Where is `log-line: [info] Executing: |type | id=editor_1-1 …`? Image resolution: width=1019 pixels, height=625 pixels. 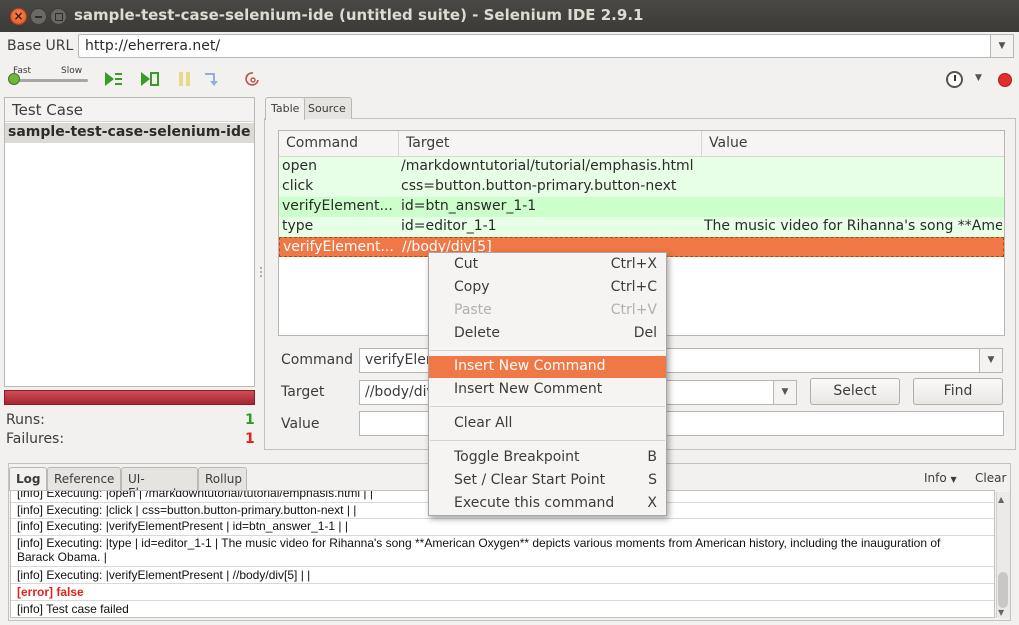 log-line: [info] Executing: |type | id=editor_1-1 … is located at coordinates (479, 550).